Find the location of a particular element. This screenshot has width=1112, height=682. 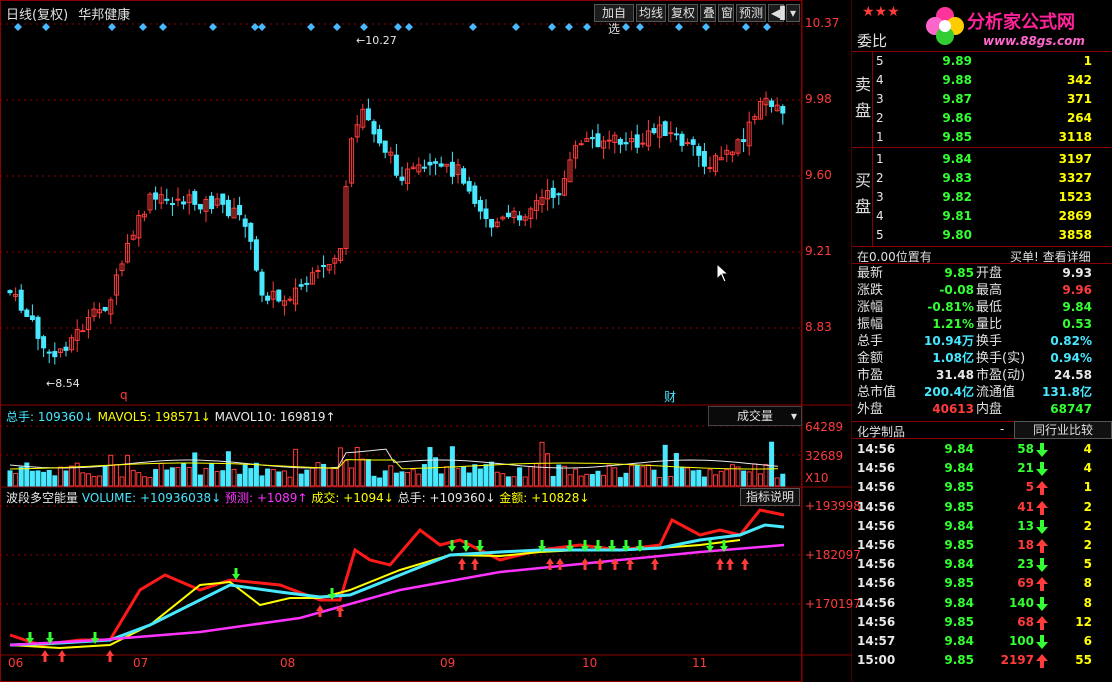

buy-level: 3 is located at coordinates (880, 197).